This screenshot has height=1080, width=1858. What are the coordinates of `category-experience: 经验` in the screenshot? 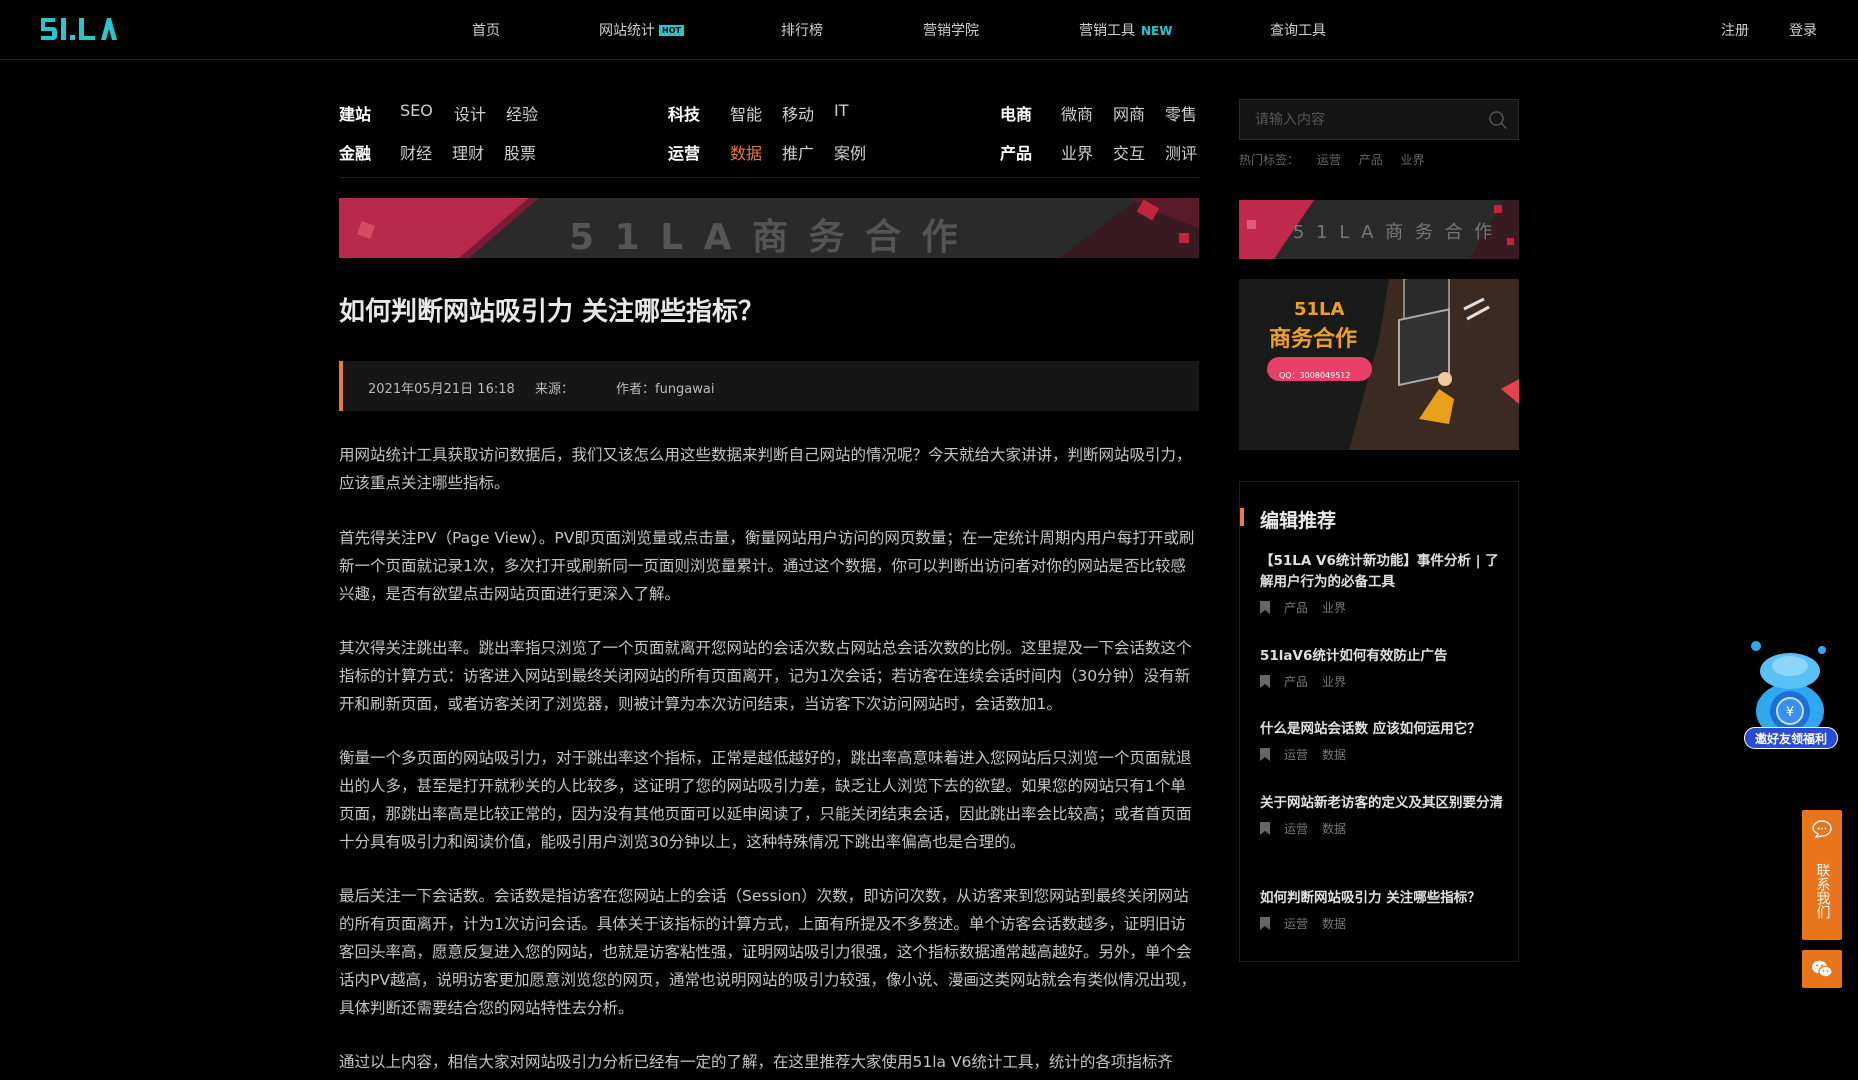 It's located at (522, 113).